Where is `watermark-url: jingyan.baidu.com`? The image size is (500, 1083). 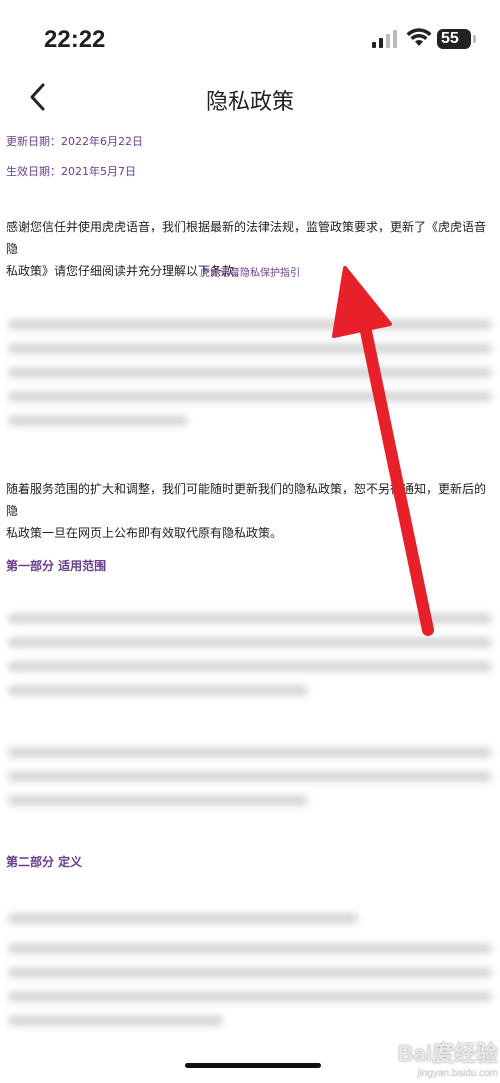
watermark-url: jingyan.baidu.com is located at coordinates (457, 1073).